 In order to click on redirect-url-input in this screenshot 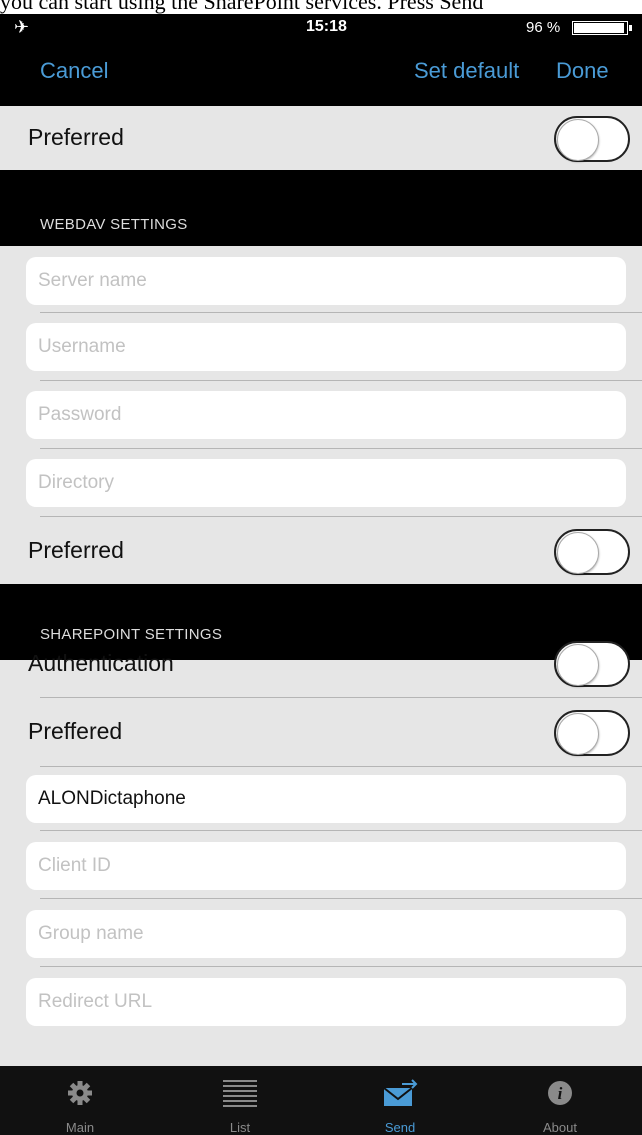, I will do `click(326, 1002)`.